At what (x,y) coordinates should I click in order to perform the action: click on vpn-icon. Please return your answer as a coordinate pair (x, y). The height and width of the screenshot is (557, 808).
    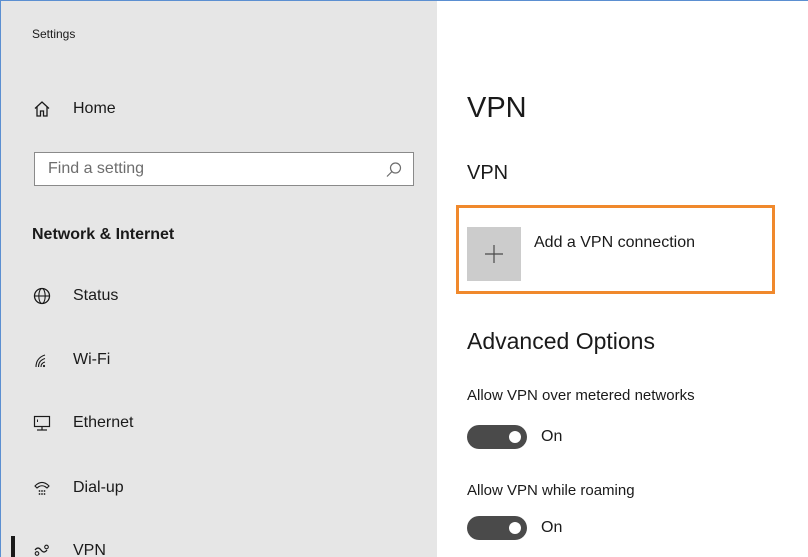
    Looking at the image, I should click on (42, 548).